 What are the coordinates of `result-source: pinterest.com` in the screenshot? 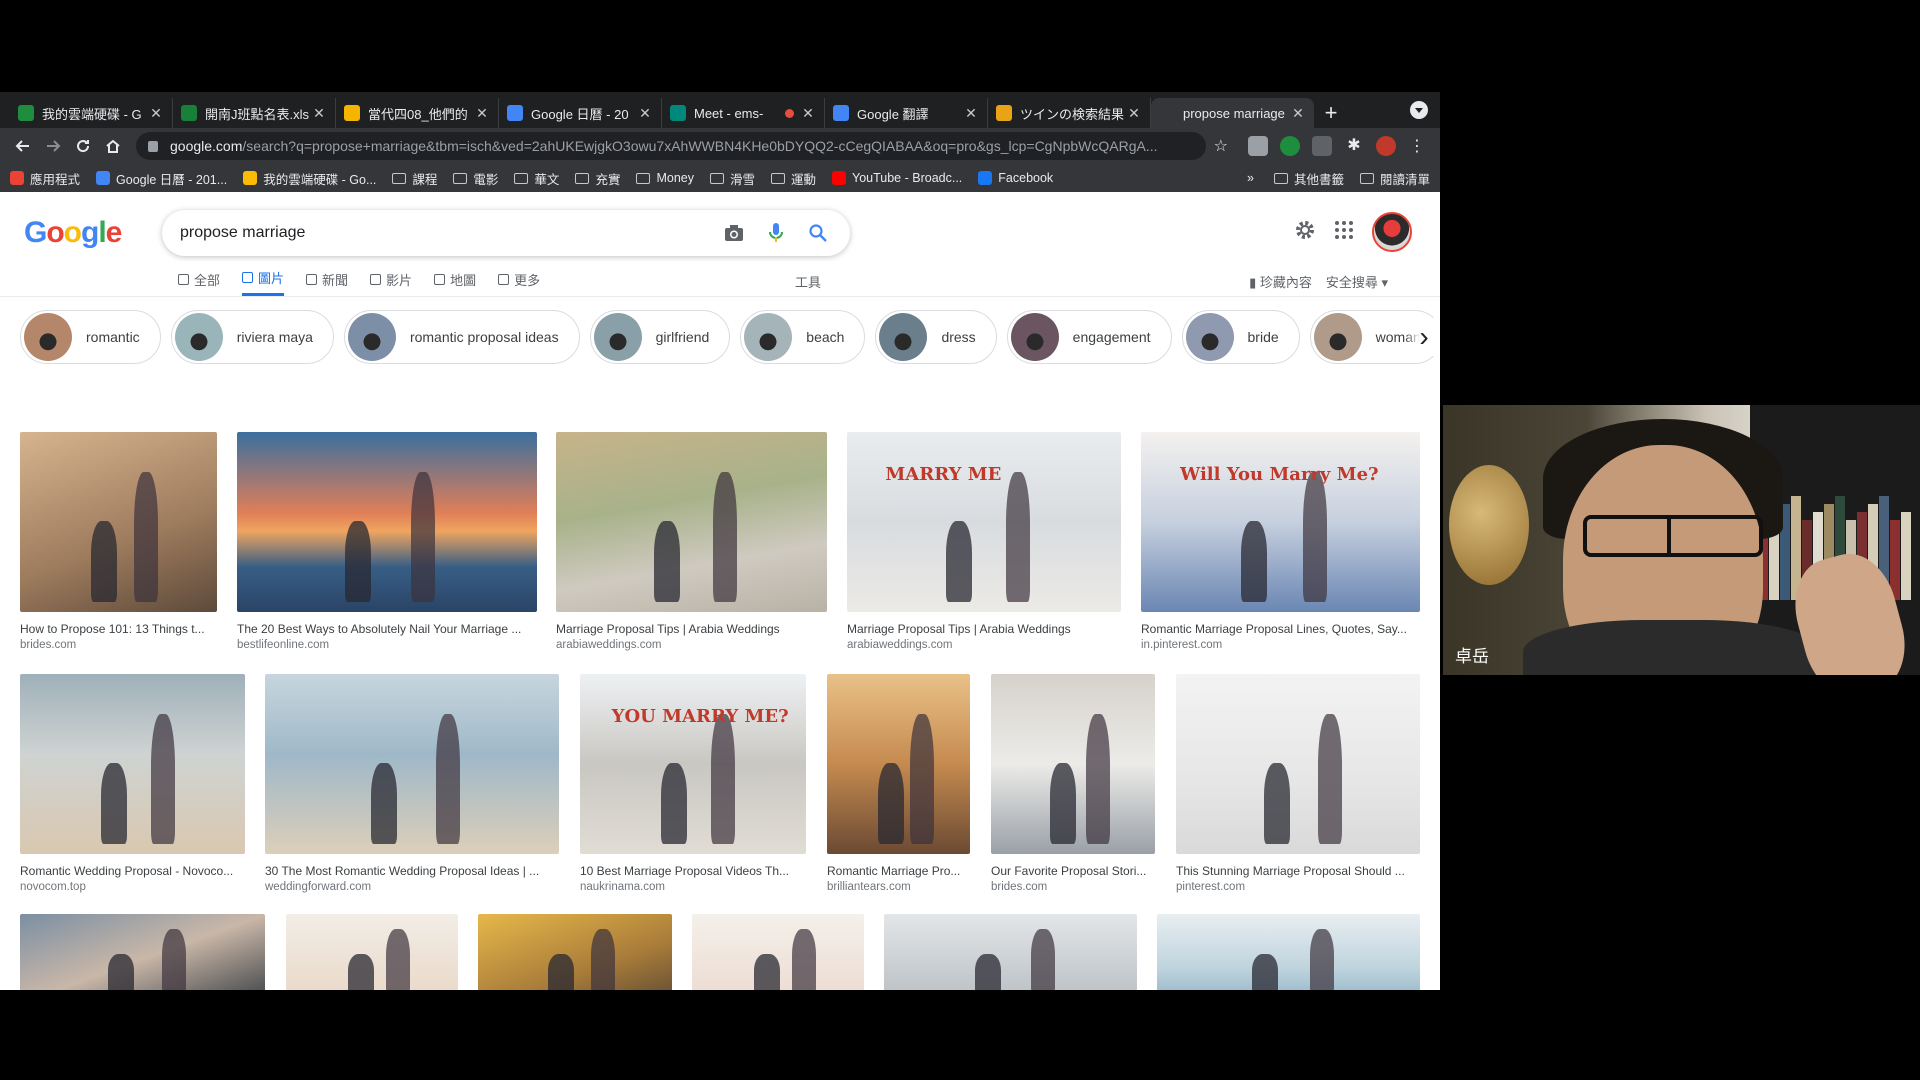 It's located at (1298, 887).